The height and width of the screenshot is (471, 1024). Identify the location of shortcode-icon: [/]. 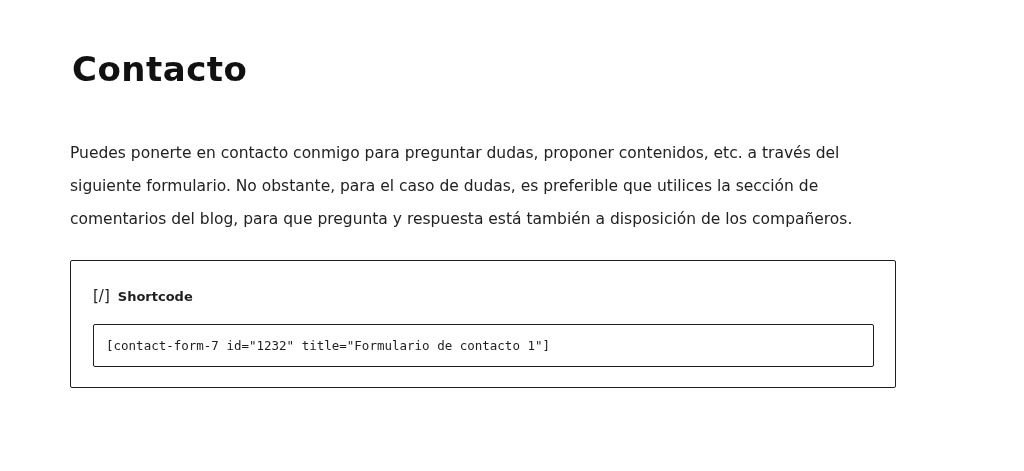
(101, 296).